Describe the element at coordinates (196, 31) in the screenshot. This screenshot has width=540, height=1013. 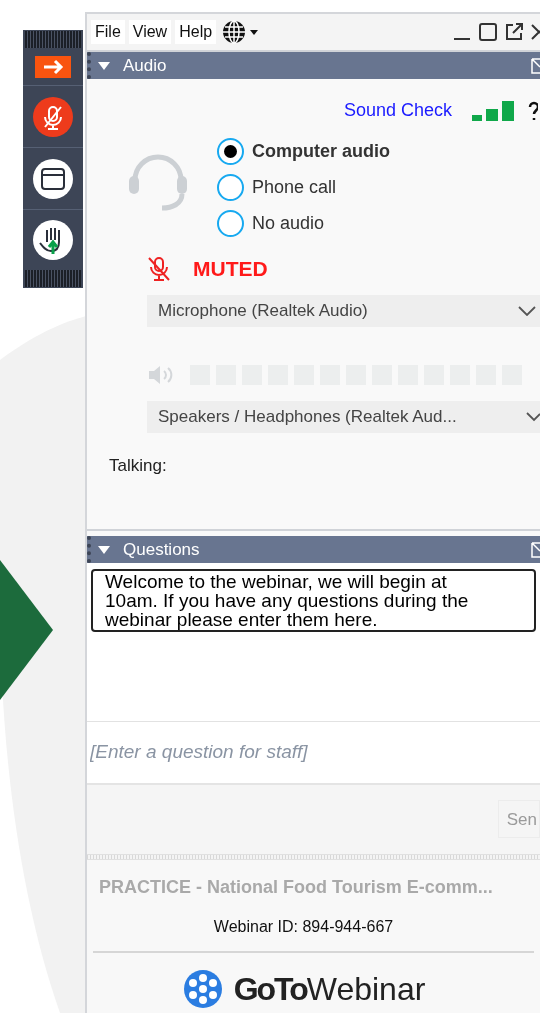
I see `menu-item: Help` at that location.